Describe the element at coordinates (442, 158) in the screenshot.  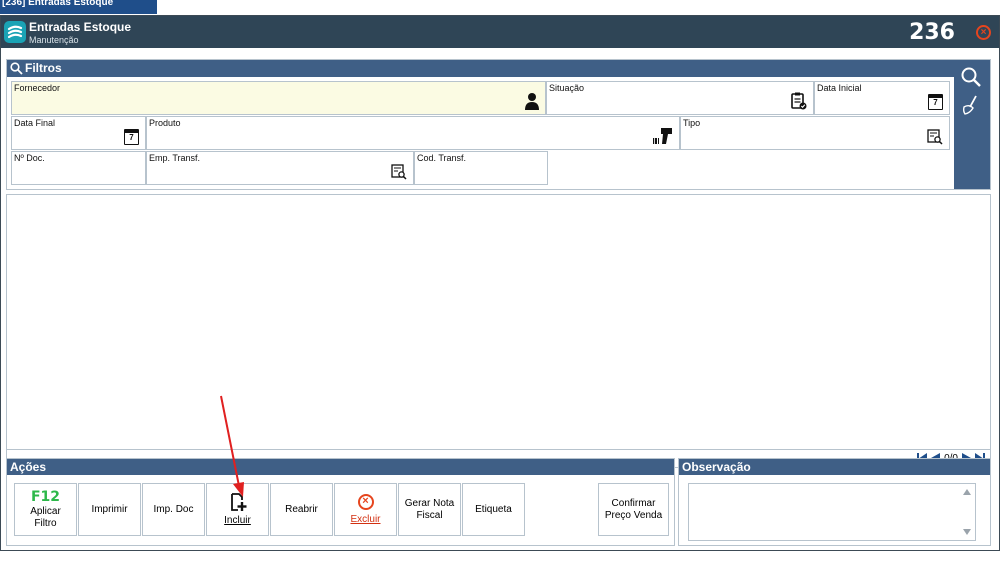
I see `cod-transf-label: Cod. Transf.` at that location.